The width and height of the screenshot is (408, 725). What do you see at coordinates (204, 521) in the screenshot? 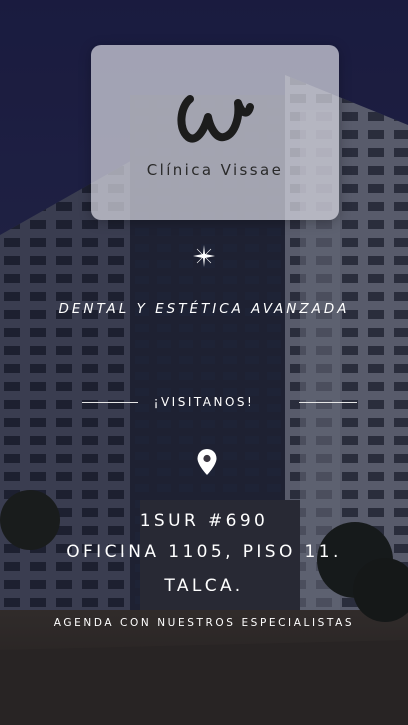
I see `address-line-1: 1SUR #690` at bounding box center [204, 521].